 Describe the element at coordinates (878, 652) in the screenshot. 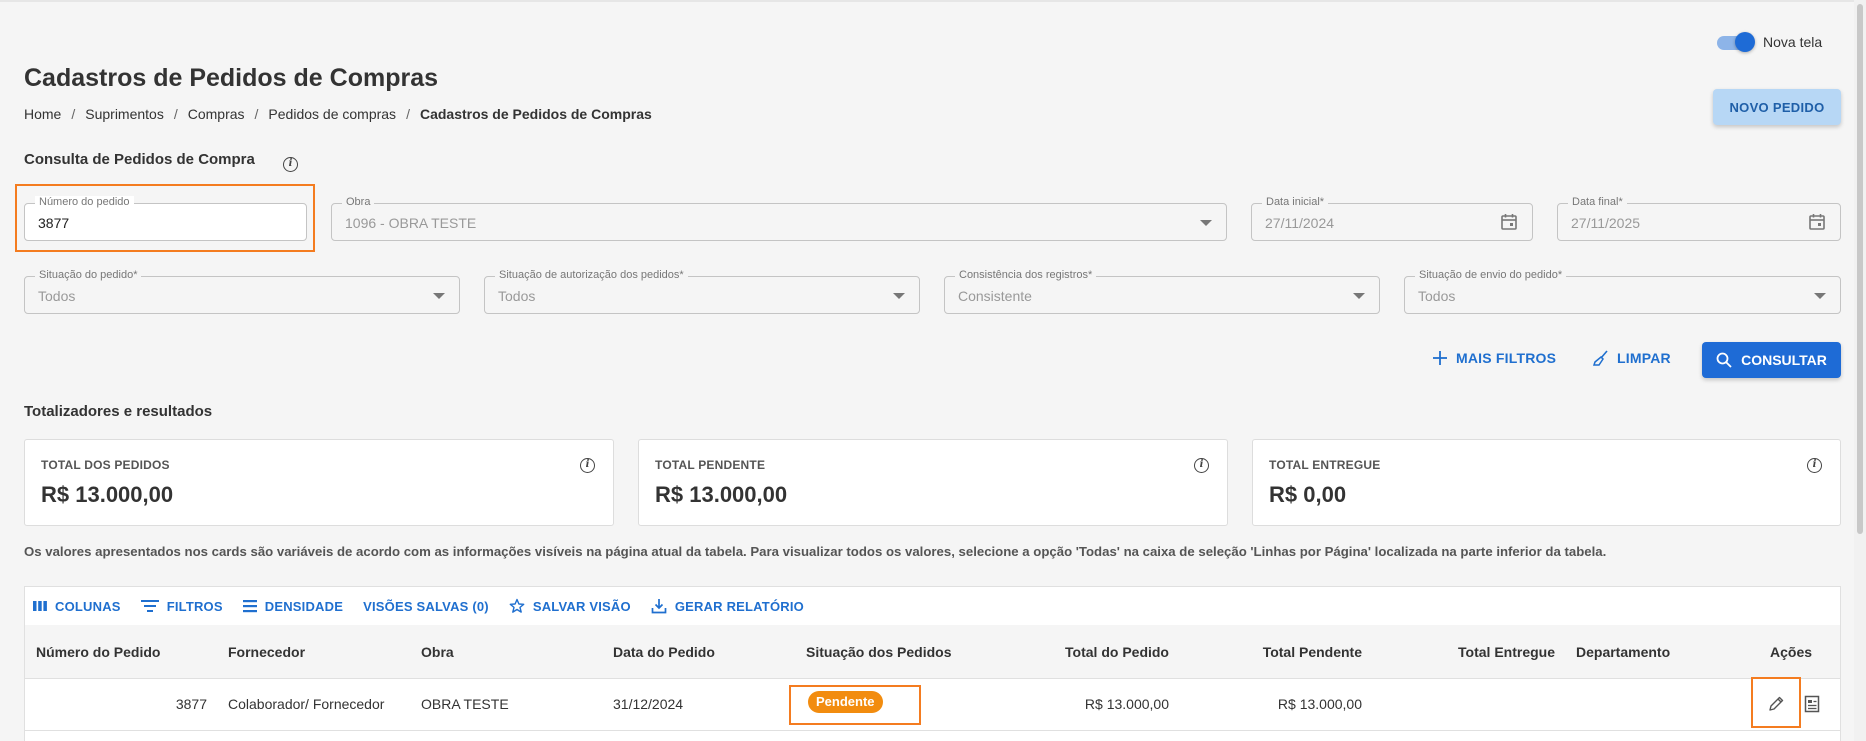

I see `column-header: Situação dos Pedidos` at that location.